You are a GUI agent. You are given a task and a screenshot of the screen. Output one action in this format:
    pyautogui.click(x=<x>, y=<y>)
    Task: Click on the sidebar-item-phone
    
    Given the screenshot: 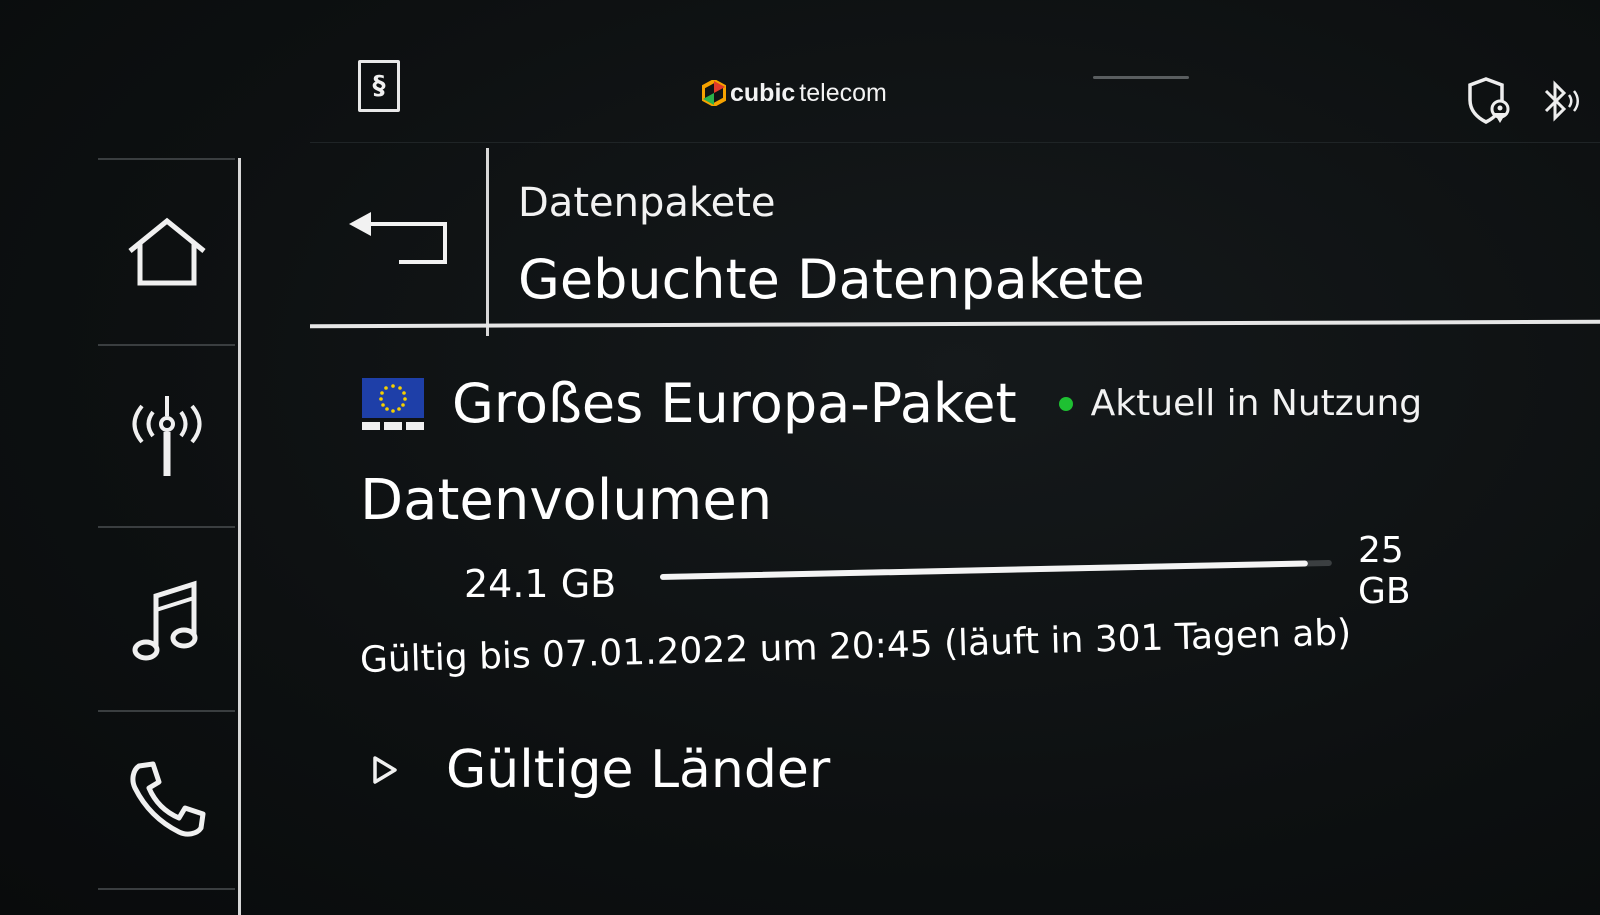 What is the action you would take?
    pyautogui.click(x=166, y=801)
    